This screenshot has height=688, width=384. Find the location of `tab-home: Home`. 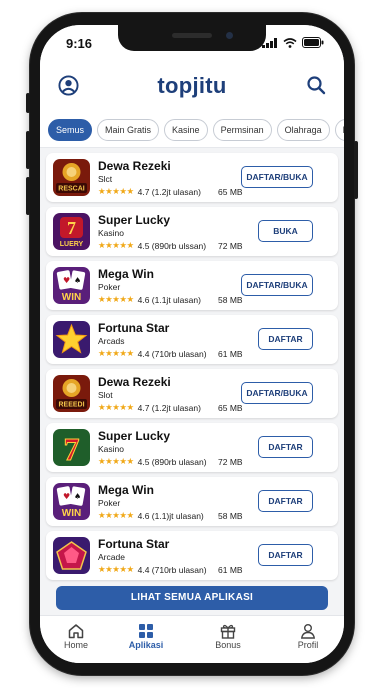

tab-home: Home is located at coordinates (76, 636).